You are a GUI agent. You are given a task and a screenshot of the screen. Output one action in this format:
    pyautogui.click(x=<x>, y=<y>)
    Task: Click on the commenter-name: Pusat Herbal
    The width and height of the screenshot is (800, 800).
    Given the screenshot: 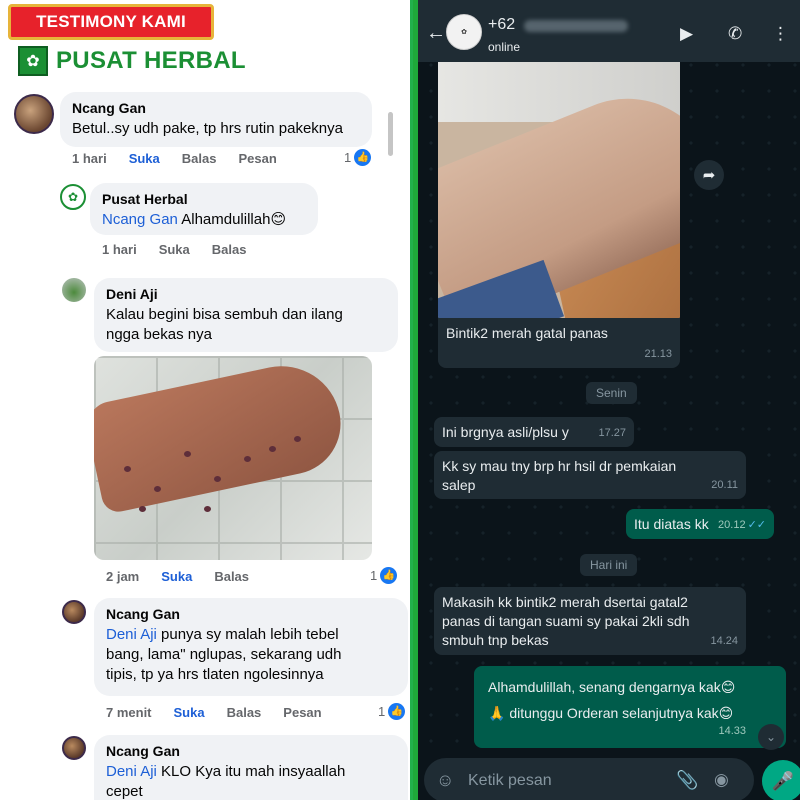 What is the action you would take?
    pyautogui.click(x=204, y=199)
    